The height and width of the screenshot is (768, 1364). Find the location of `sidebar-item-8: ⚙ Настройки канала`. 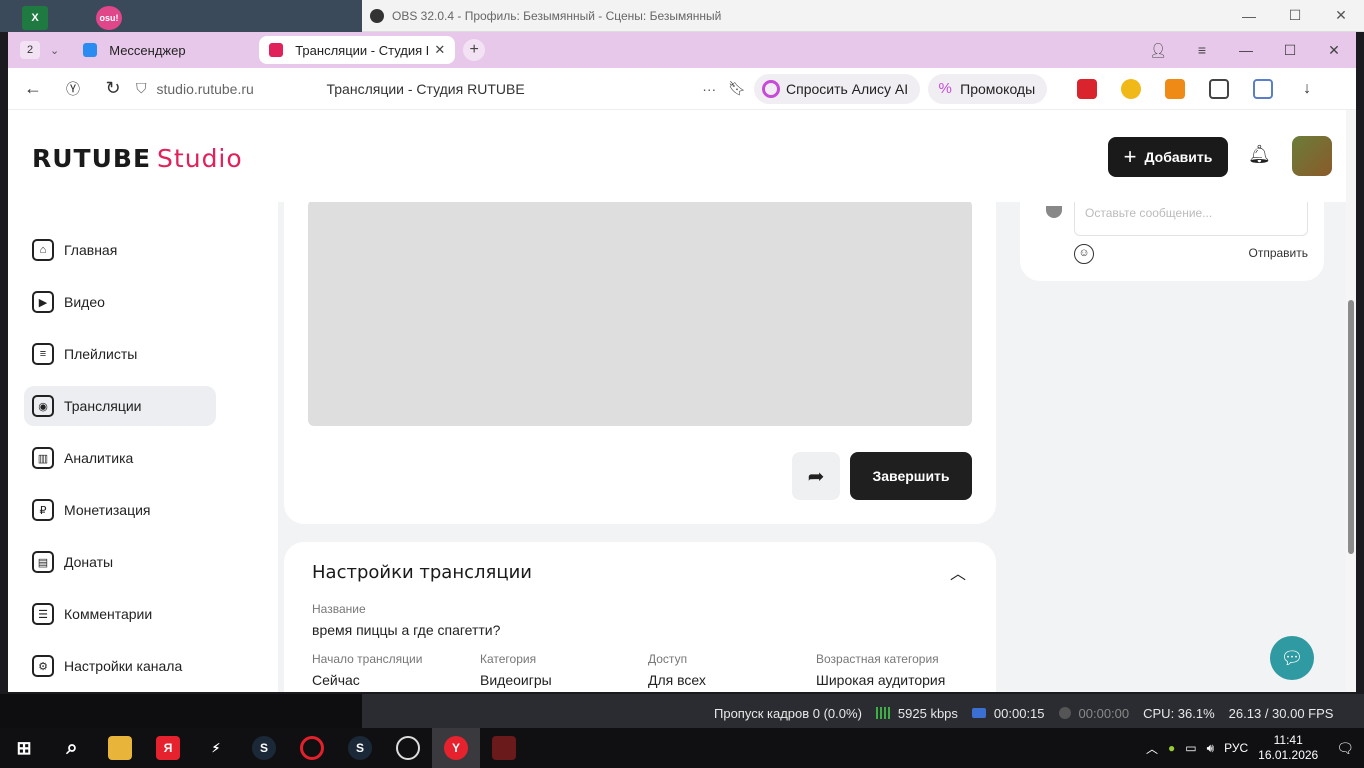

sidebar-item-8: ⚙ Настройки канала is located at coordinates (120, 666).